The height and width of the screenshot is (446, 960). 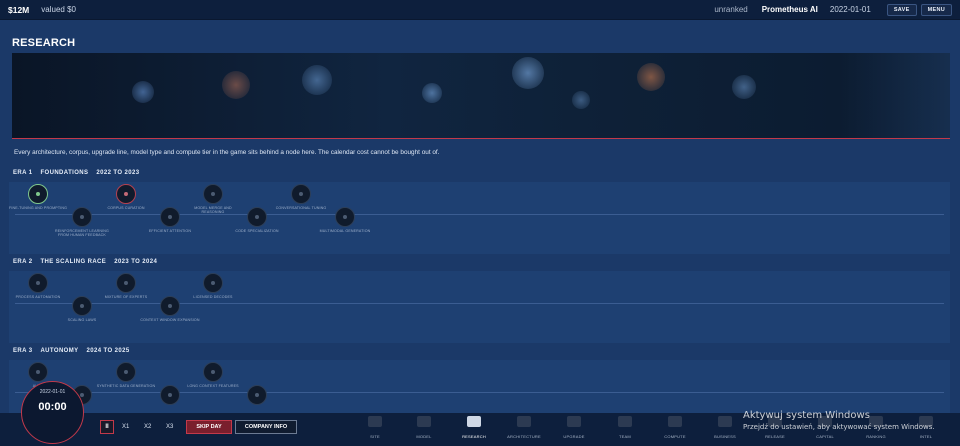 What do you see at coordinates (59, 351) in the screenshot?
I see `era-name: AUTONOMY` at bounding box center [59, 351].